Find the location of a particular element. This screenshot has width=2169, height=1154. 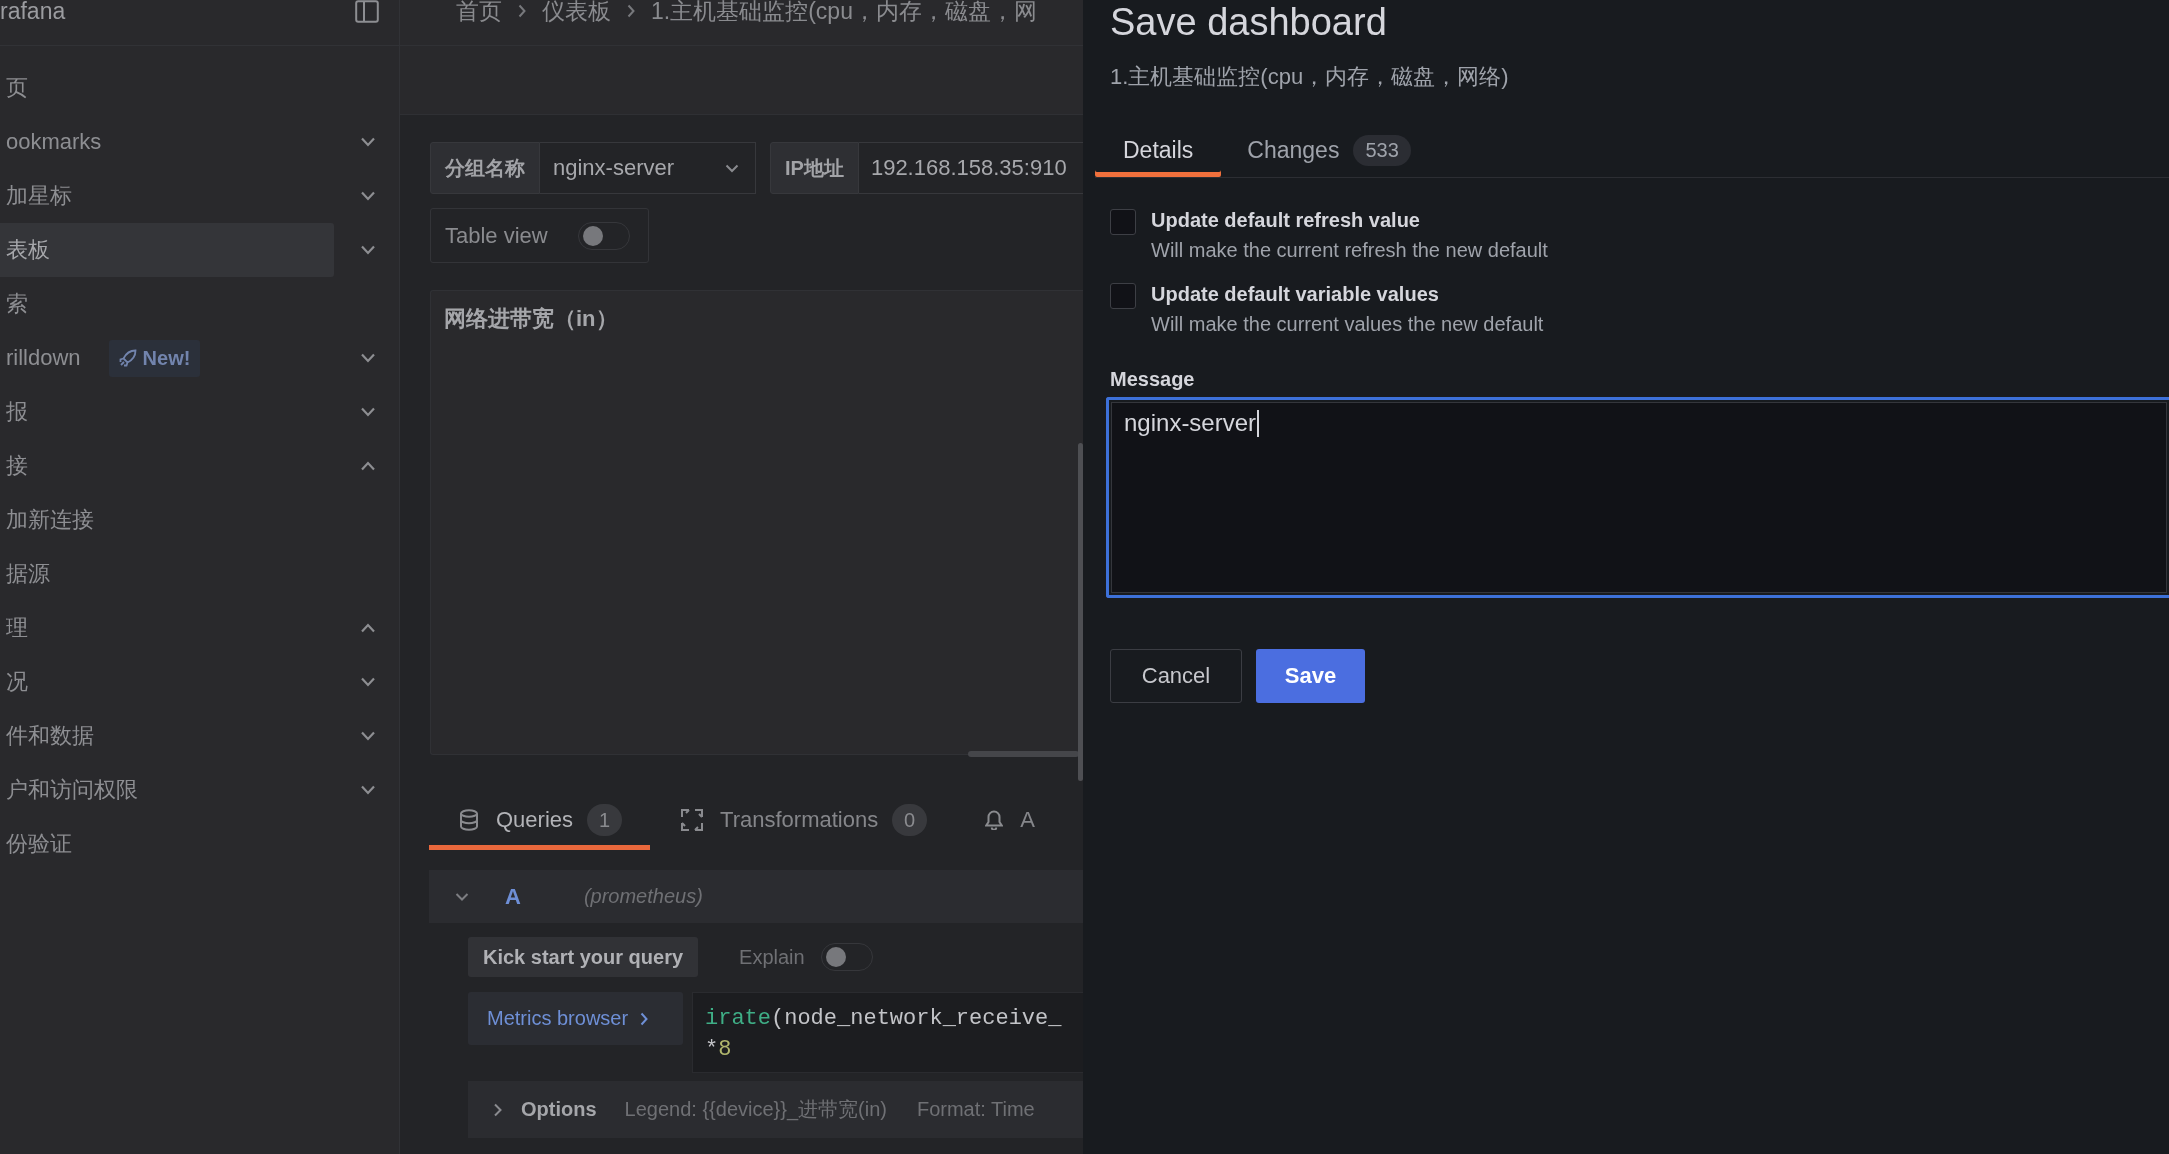

breadcrumb-link: 首页 is located at coordinates (479, 11).